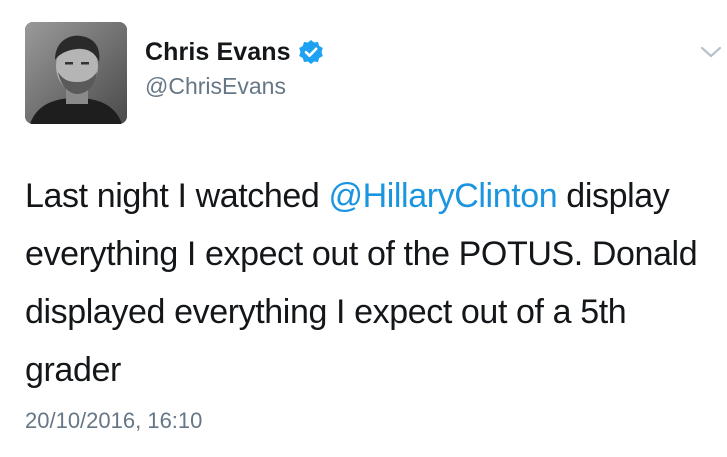 The width and height of the screenshot is (727, 457). Describe the element at coordinates (311, 52) in the screenshot. I see `verified-badge-icon` at that location.